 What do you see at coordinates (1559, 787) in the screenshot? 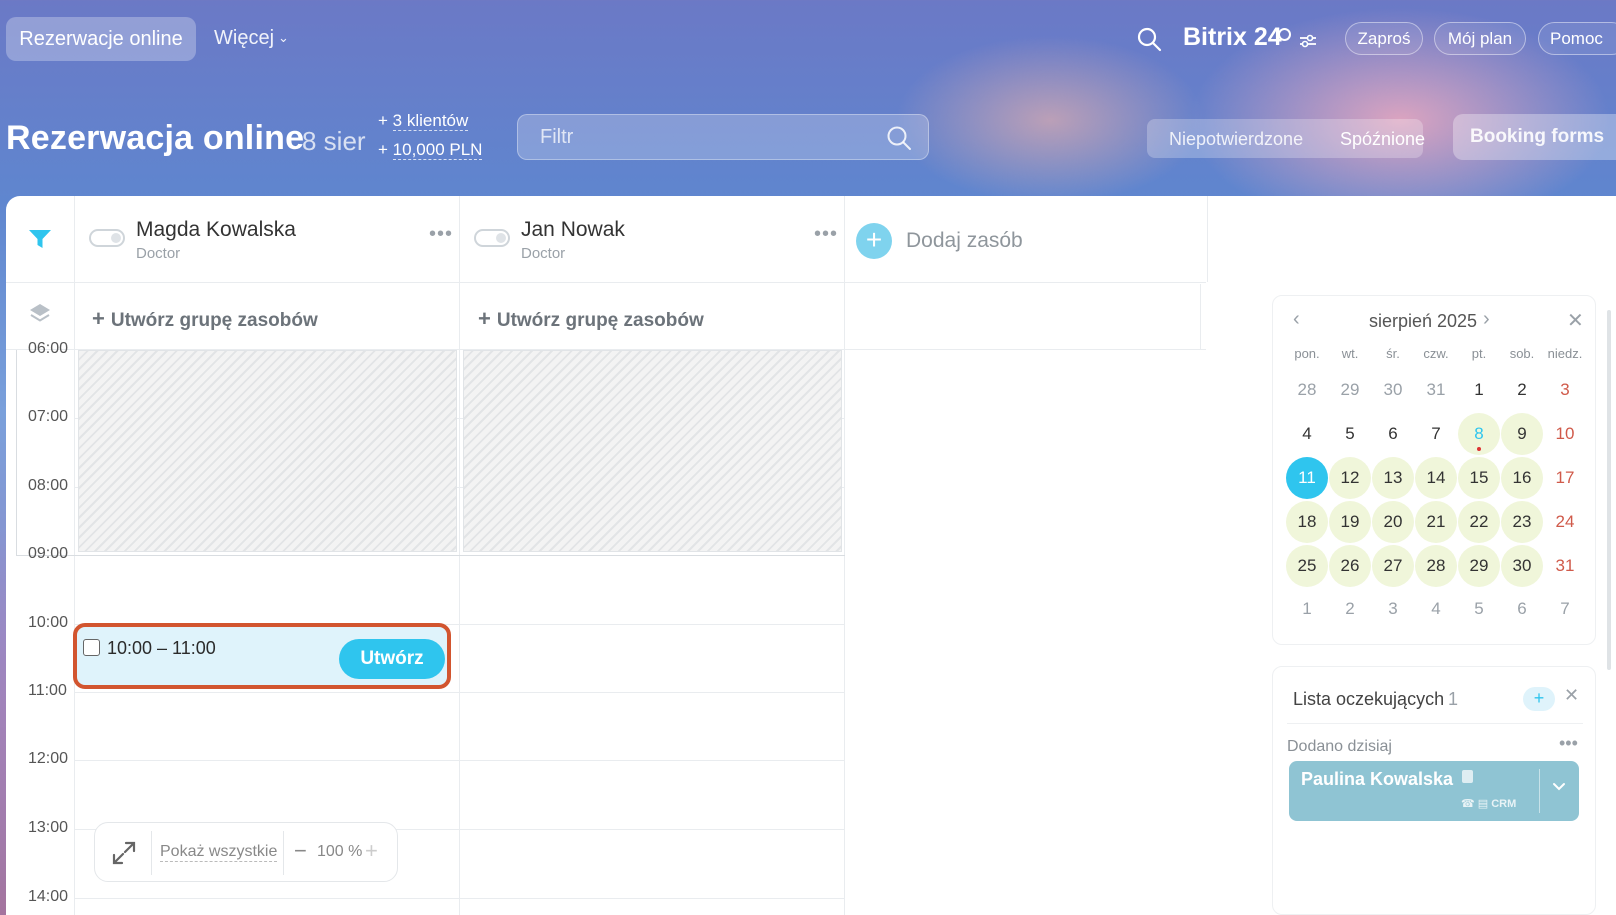
I see `chevron-down-icon` at bounding box center [1559, 787].